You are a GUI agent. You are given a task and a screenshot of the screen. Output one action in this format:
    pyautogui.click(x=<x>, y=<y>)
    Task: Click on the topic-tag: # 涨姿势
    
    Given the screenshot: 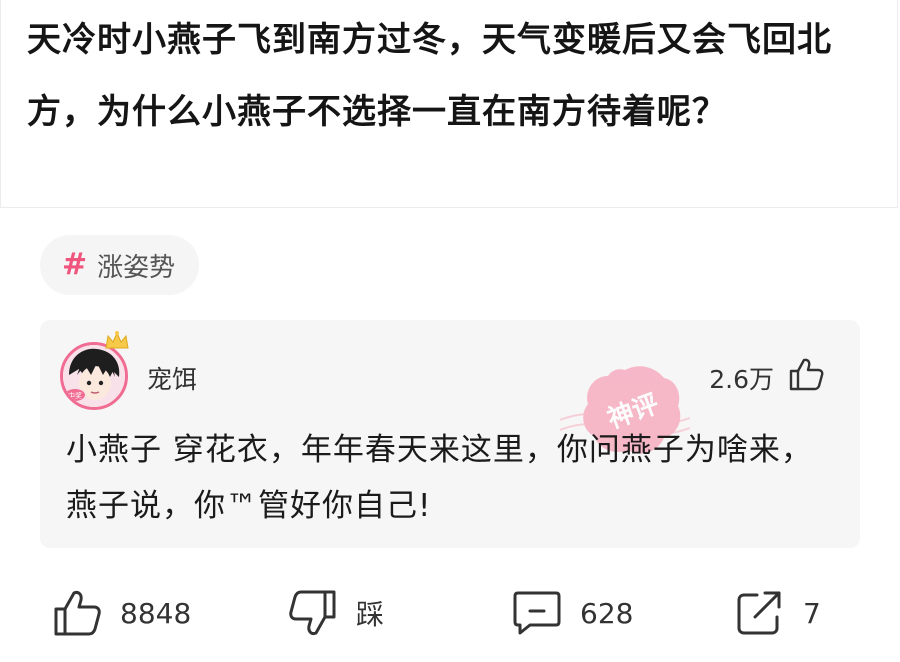 What is the action you would take?
    pyautogui.click(x=120, y=265)
    